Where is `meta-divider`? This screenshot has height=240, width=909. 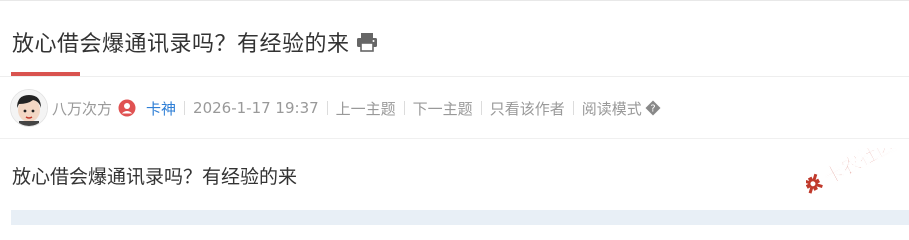
meta-divider is located at coordinates (454, 138).